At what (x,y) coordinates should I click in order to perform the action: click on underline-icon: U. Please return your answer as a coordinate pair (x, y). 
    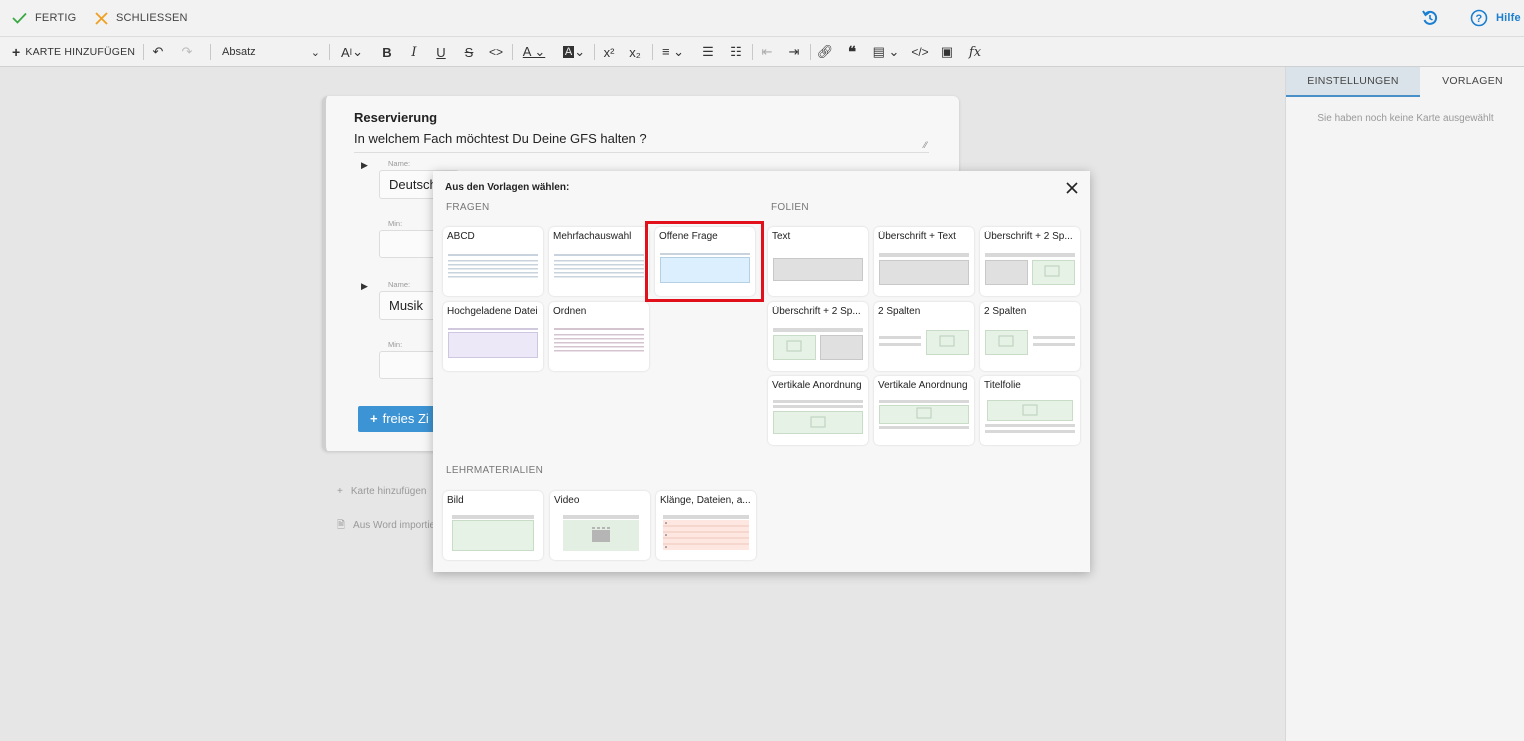
    Looking at the image, I should click on (441, 52).